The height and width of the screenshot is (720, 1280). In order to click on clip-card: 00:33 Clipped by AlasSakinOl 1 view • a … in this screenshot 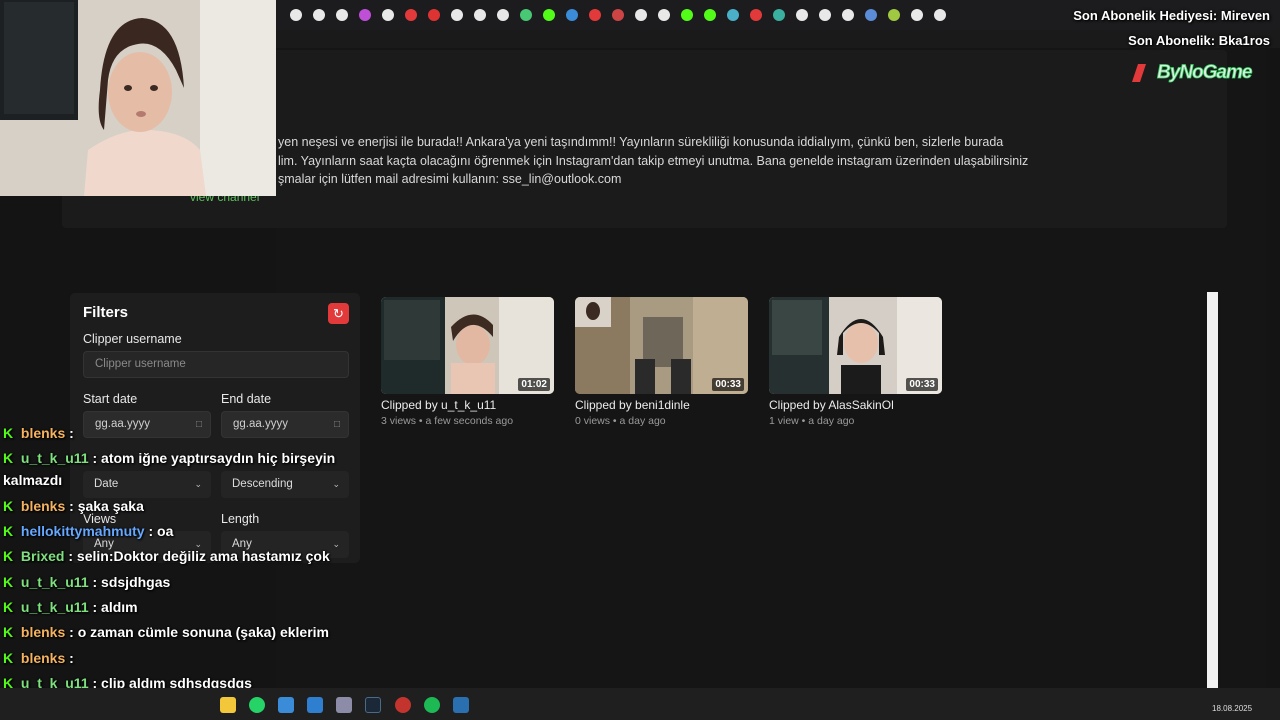, I will do `click(855, 362)`.